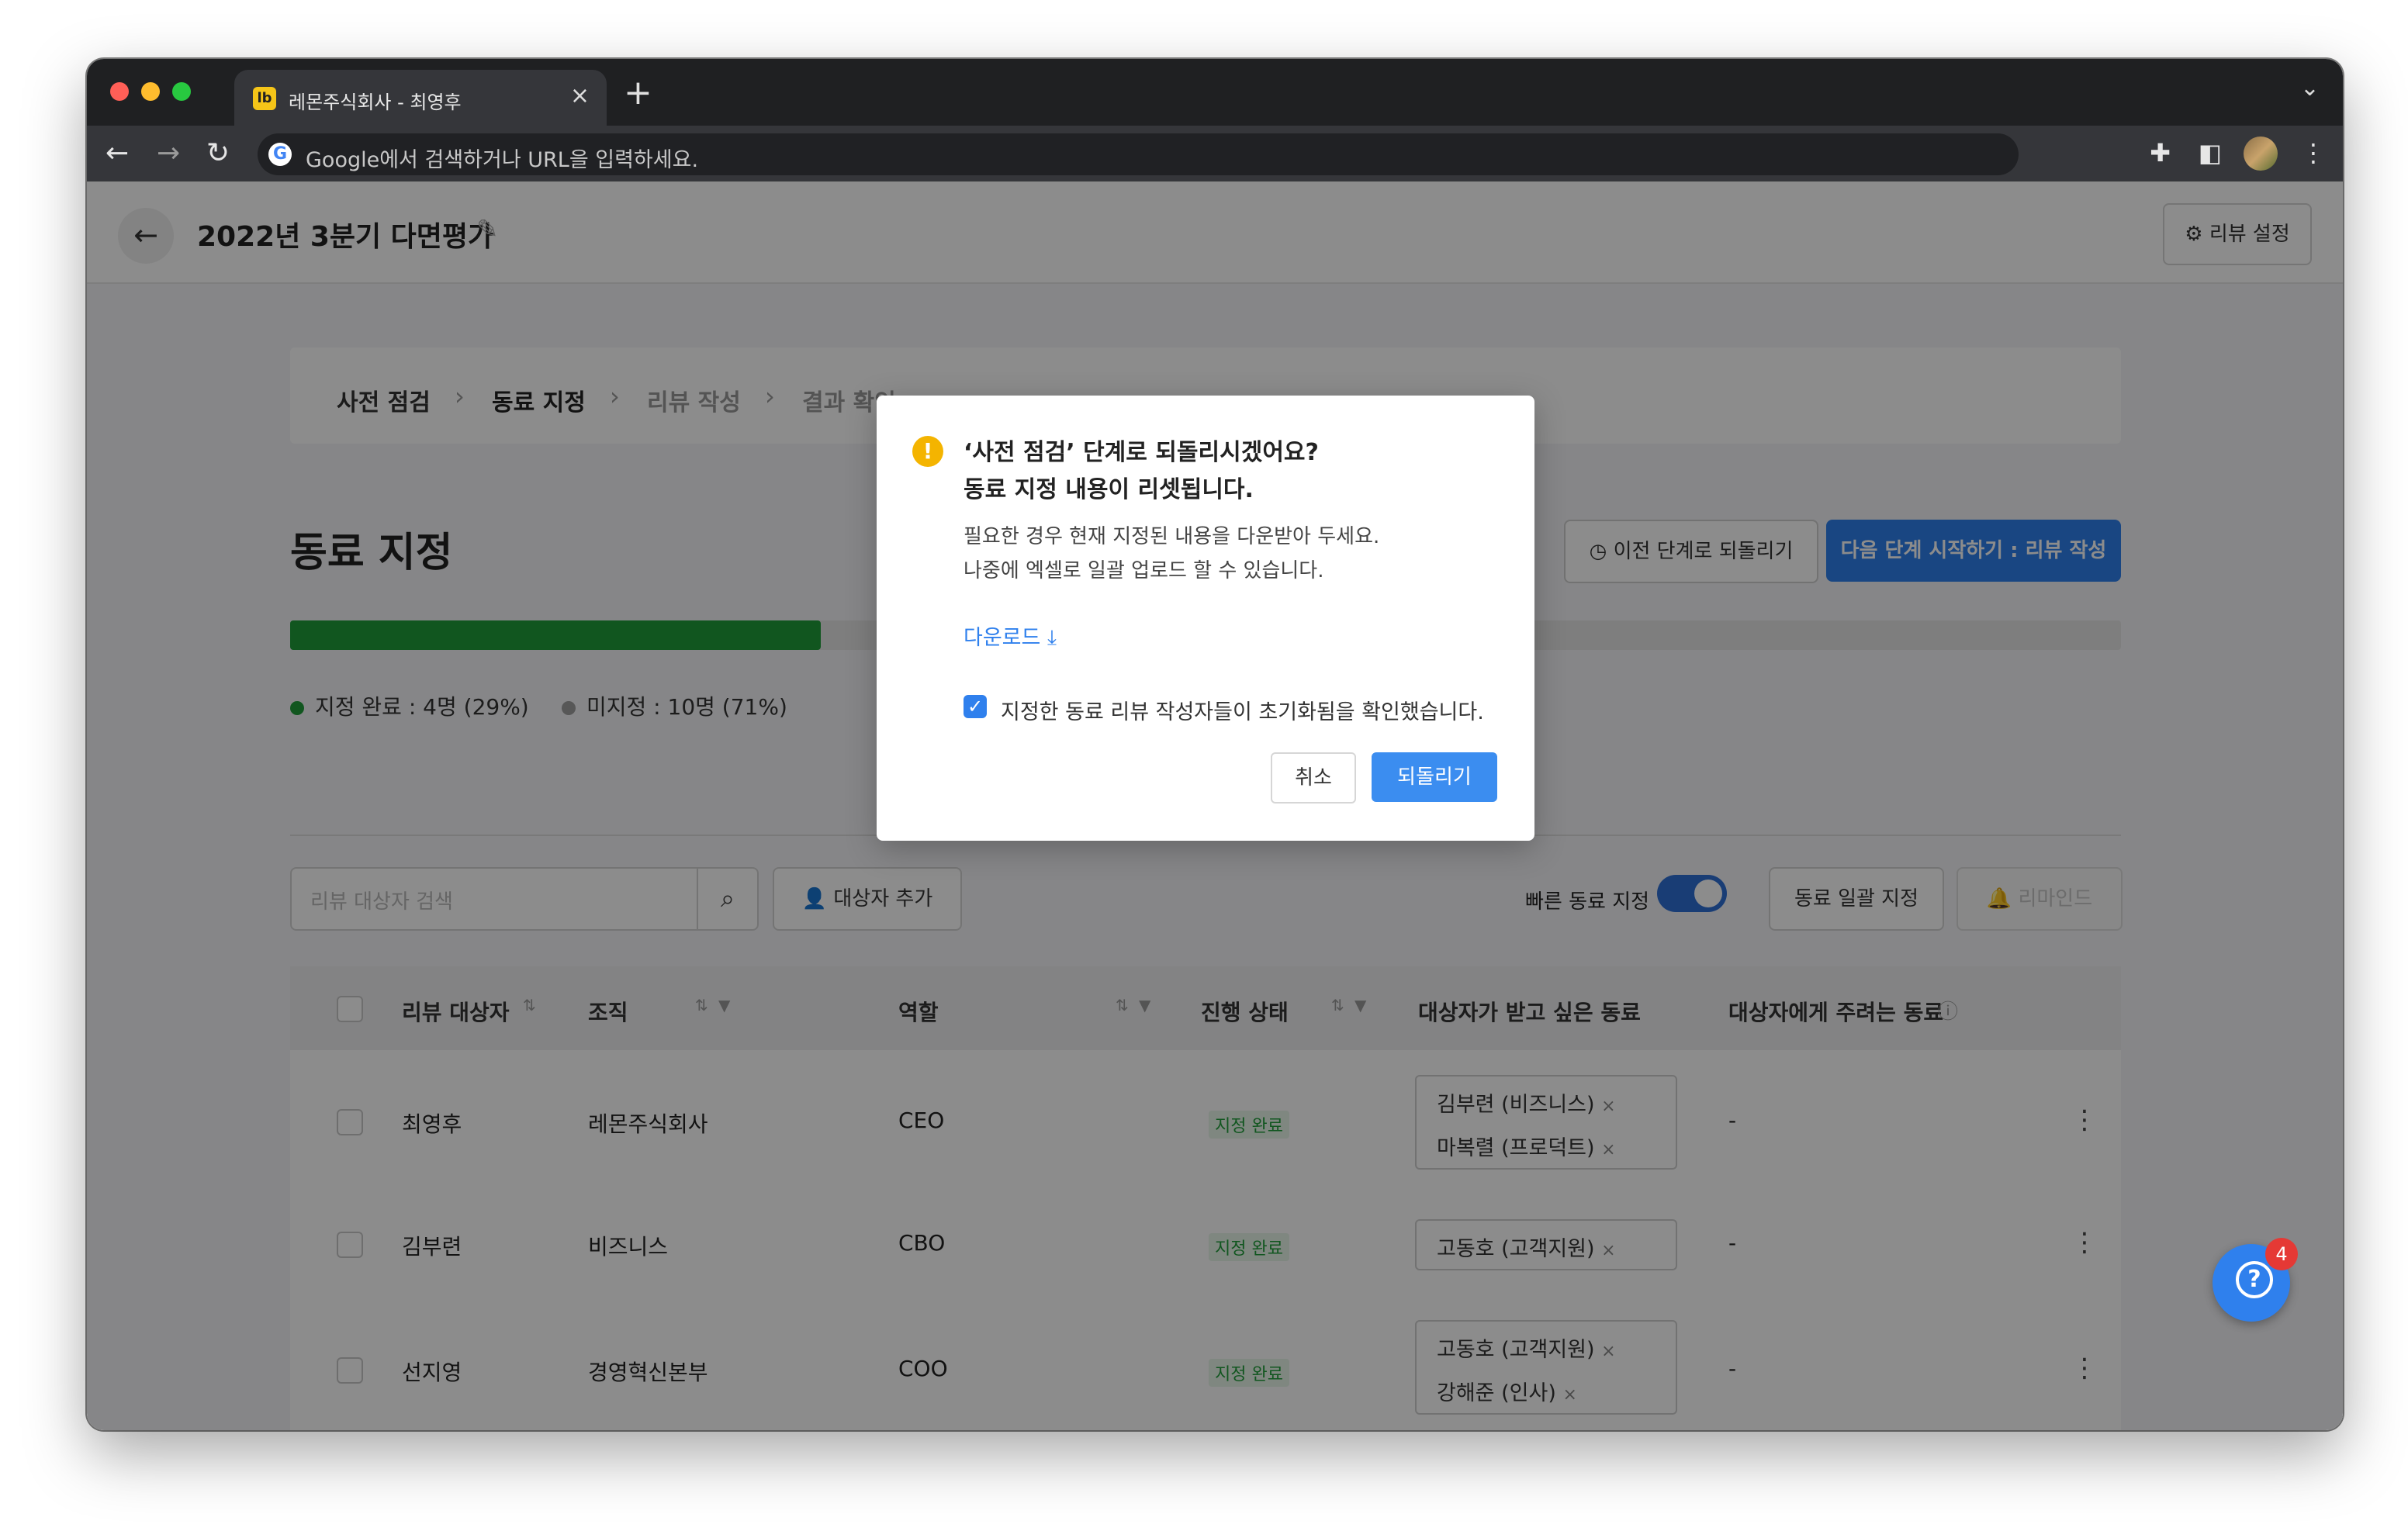  I want to click on forward-arrow-icon: →, so click(168, 153).